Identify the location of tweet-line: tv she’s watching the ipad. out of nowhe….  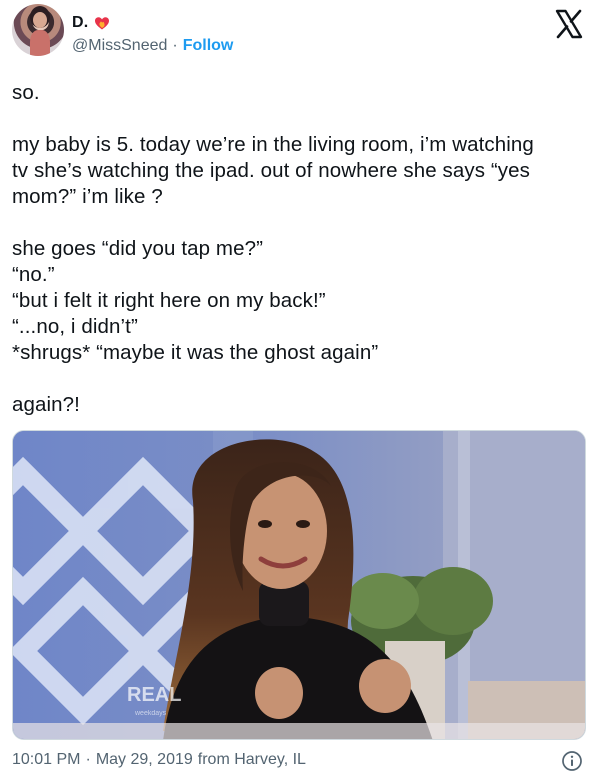
(271, 170).